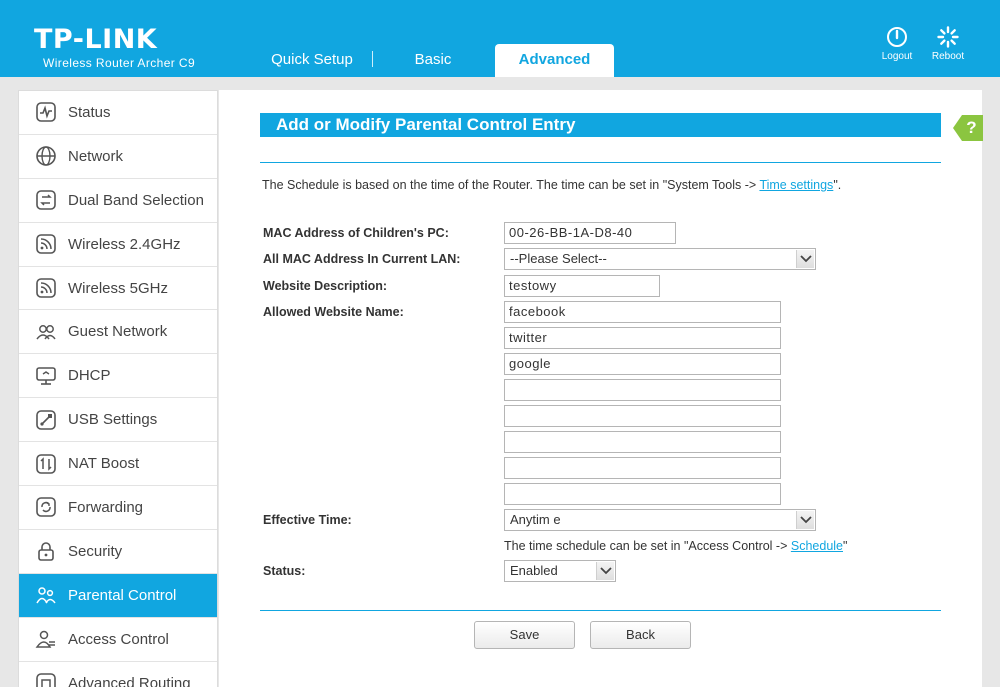 The width and height of the screenshot is (1000, 687). I want to click on mac-address-input: 00-26-BB-1A-D8-40, so click(590, 233).